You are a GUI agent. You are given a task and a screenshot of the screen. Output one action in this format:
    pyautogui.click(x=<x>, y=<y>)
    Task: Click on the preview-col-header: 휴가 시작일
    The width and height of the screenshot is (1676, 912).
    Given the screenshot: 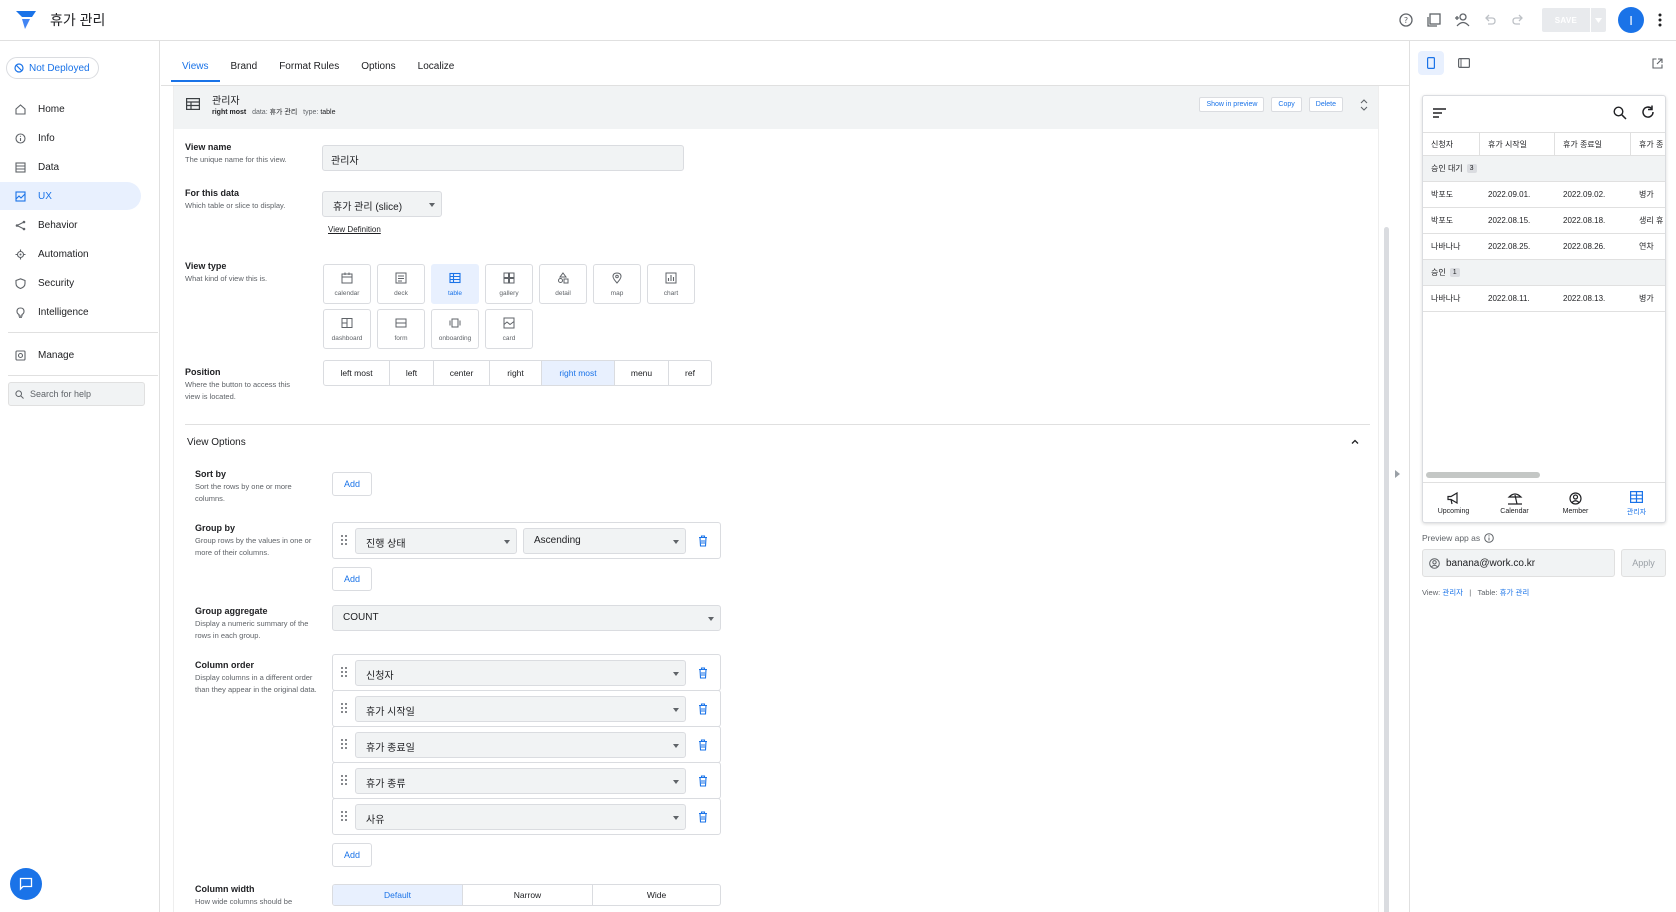 What is the action you would take?
    pyautogui.click(x=1517, y=144)
    